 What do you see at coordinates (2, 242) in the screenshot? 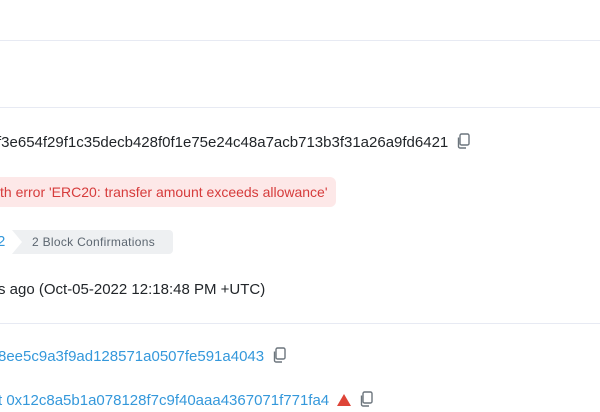
I see `block-number-link: 2` at bounding box center [2, 242].